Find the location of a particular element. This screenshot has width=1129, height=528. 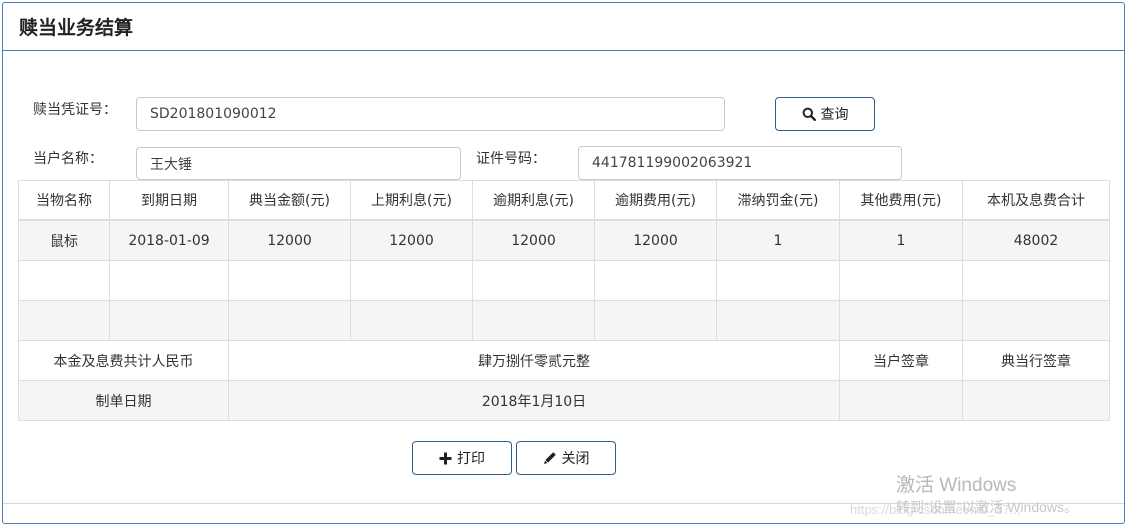

redeem-no-label: 赎当凭证号： is located at coordinates (75, 110).